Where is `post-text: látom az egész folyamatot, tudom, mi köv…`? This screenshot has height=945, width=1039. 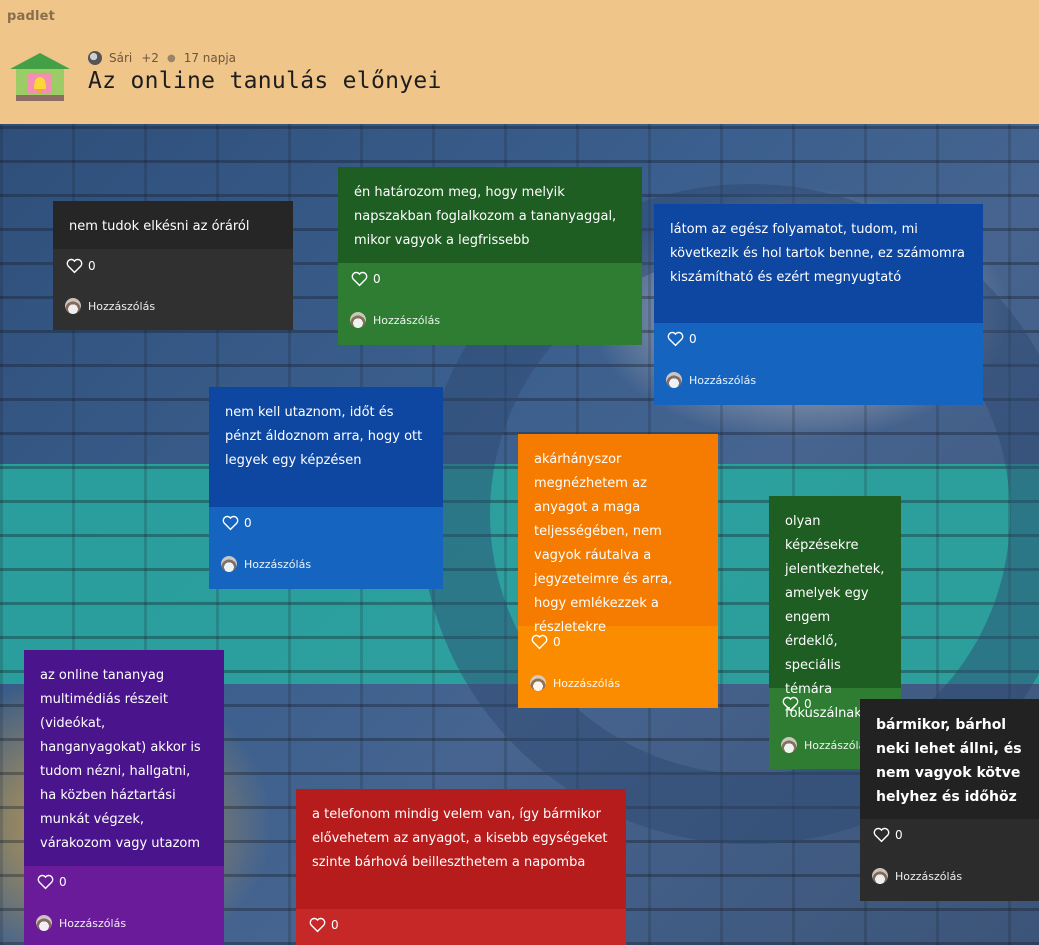
post-text: látom az egész folyamatot, tudom, mi köv… is located at coordinates (818, 253).